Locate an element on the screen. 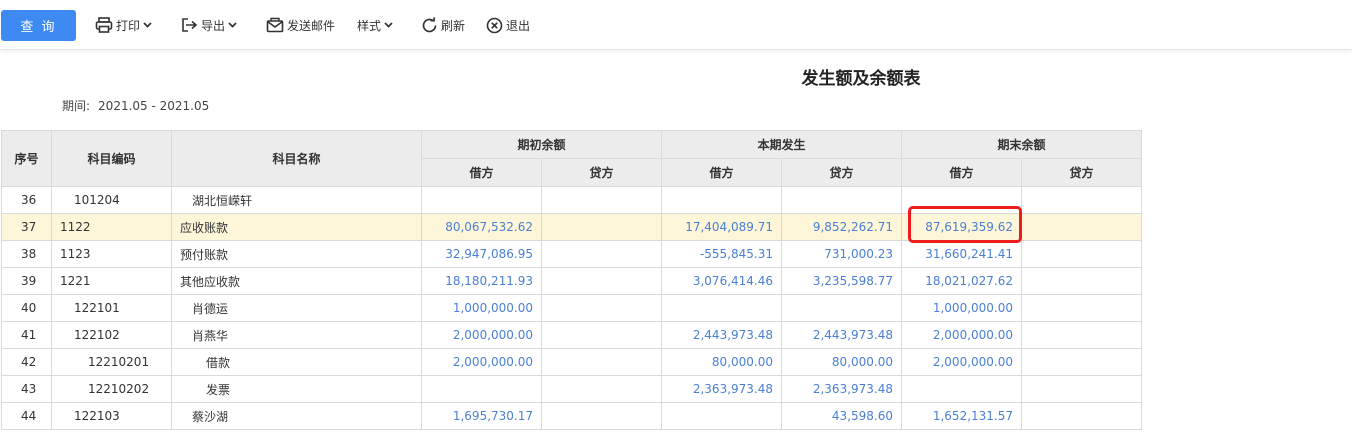 This screenshot has height=432, width=1352. header-closing-credit: 贷方 is located at coordinates (1081, 172).